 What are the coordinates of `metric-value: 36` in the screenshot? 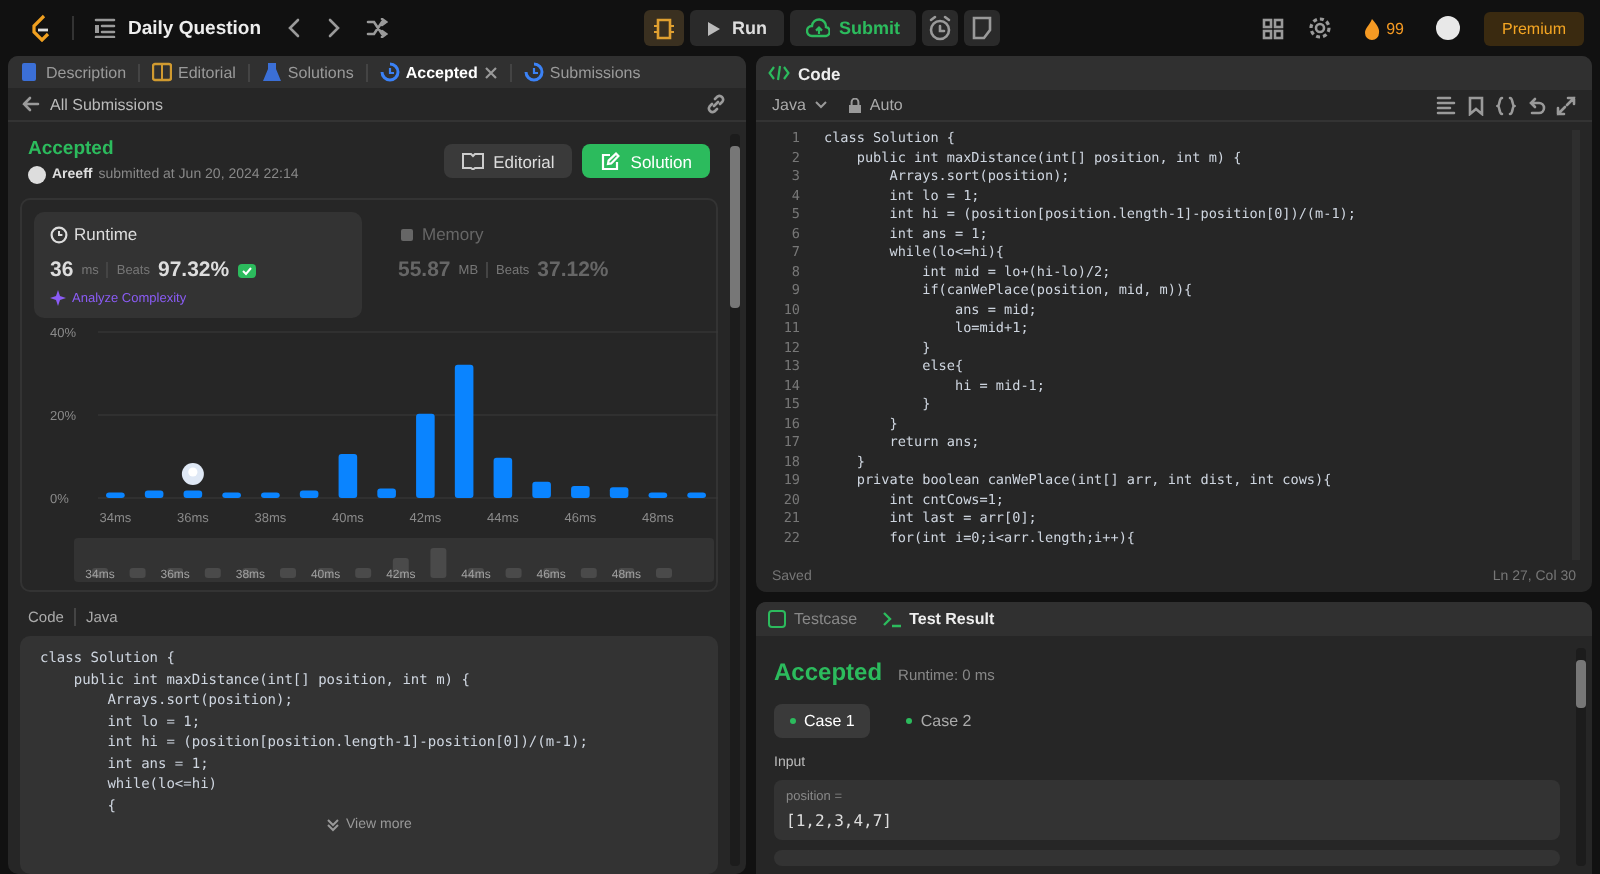 It's located at (62, 270).